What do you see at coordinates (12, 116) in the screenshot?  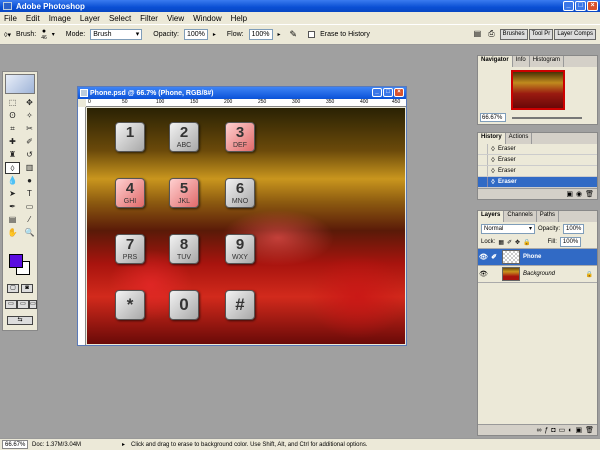 I see `lasso-tool-icon: ʘ` at bounding box center [12, 116].